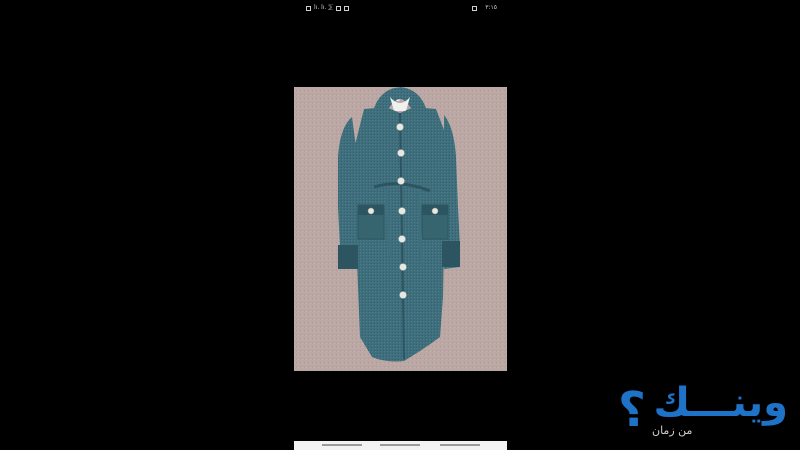  What do you see at coordinates (324, 7) in the screenshot?
I see `signal-indicators: lı. lı. ⅀` at bounding box center [324, 7].